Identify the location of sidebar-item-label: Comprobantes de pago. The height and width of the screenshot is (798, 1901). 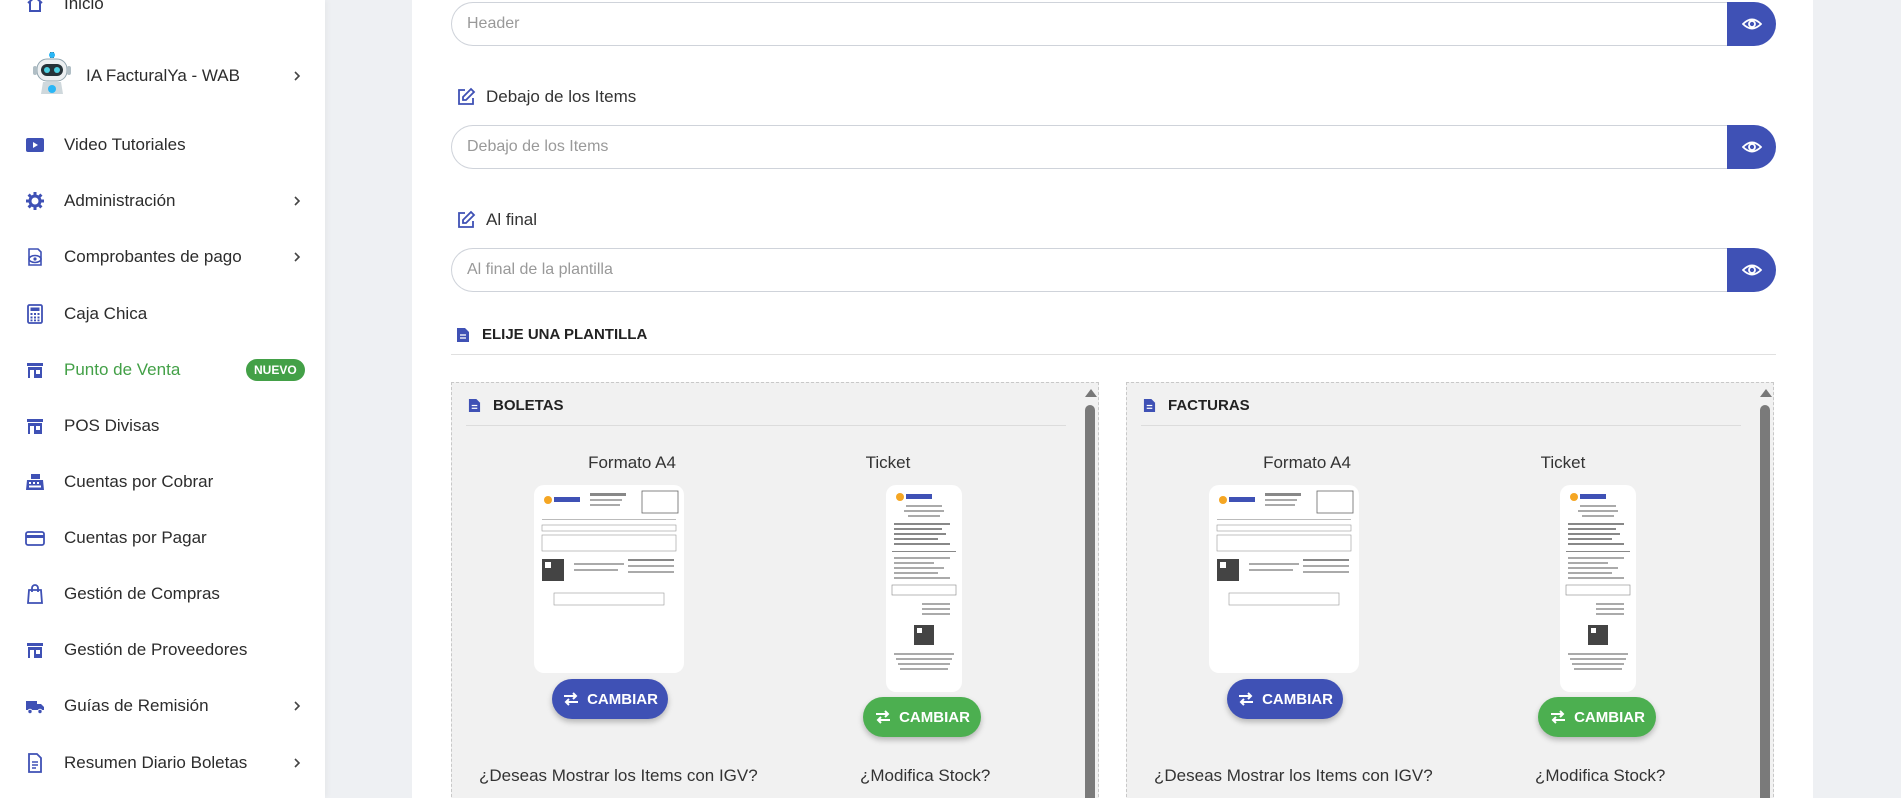
(153, 256).